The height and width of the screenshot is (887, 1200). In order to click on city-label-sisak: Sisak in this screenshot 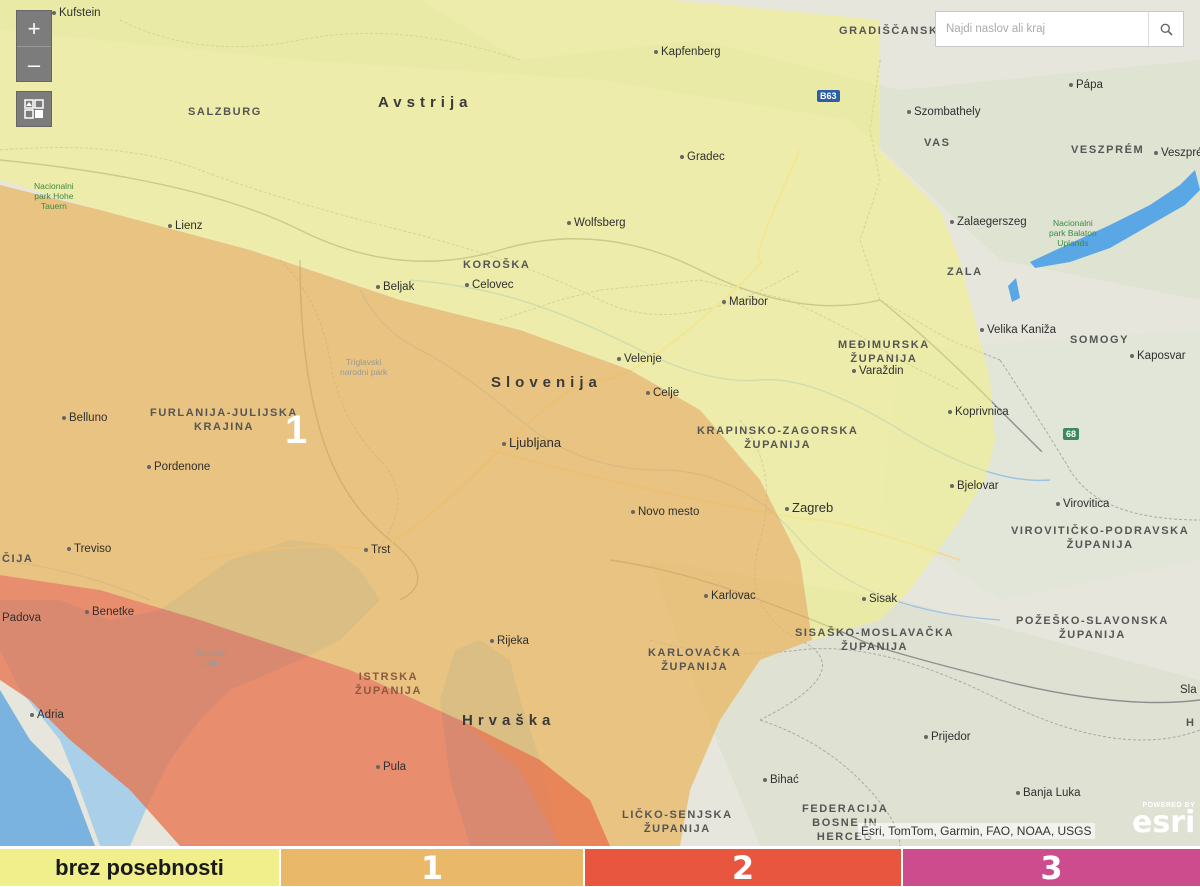, I will do `click(879, 599)`.